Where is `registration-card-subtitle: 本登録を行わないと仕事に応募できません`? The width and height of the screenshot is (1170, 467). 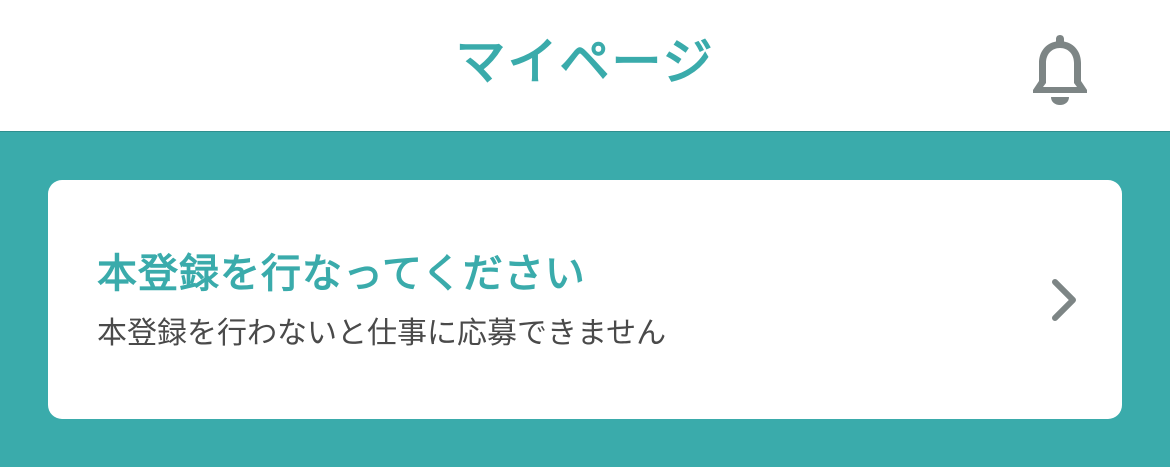
registration-card-subtitle: 本登録を行わないと仕事に応募できません is located at coordinates (382, 333).